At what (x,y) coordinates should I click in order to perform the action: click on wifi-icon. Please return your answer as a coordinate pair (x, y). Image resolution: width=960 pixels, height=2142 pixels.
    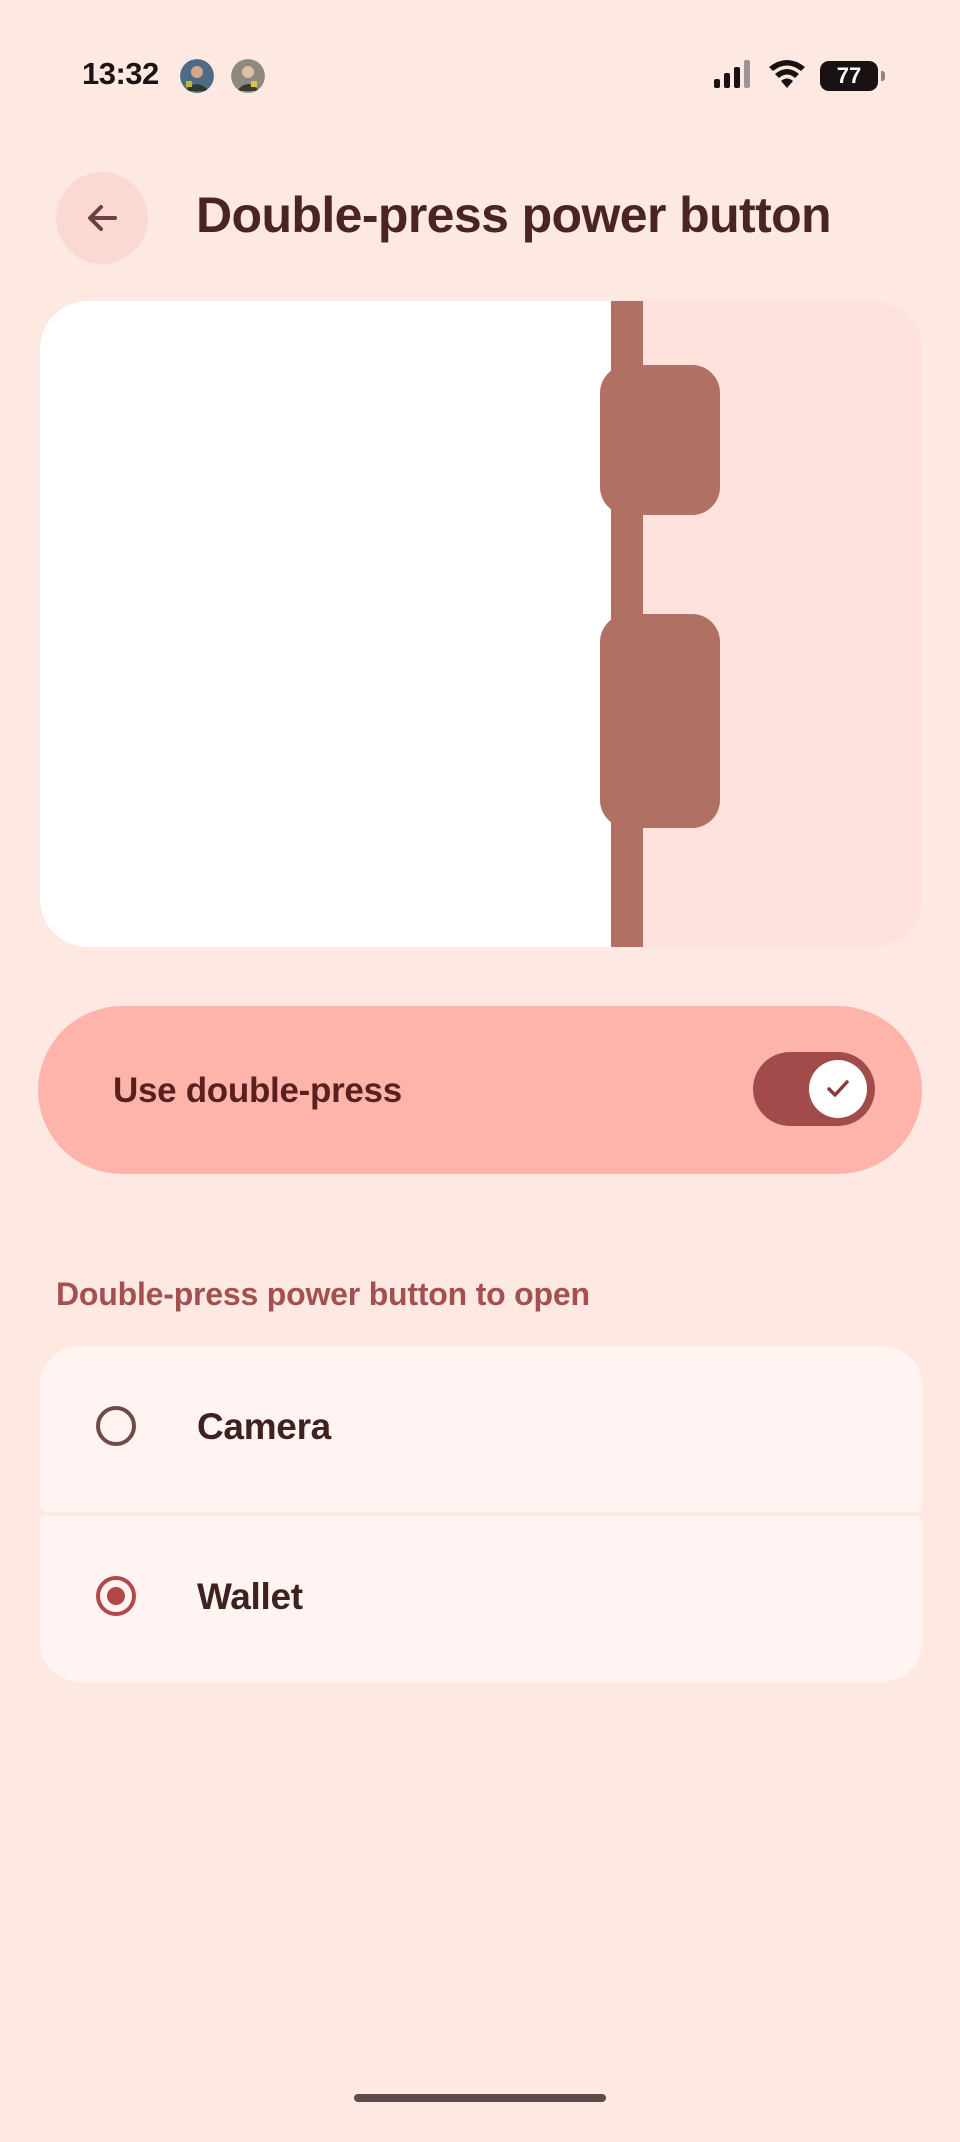
    Looking at the image, I should click on (787, 76).